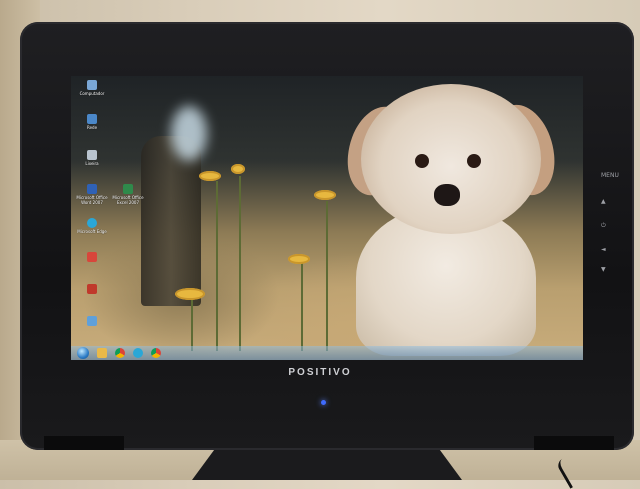 The height and width of the screenshot is (489, 640). Describe the element at coordinates (320, 372) in the screenshot. I see `monitor-brand-logo: POSITIVO` at that location.